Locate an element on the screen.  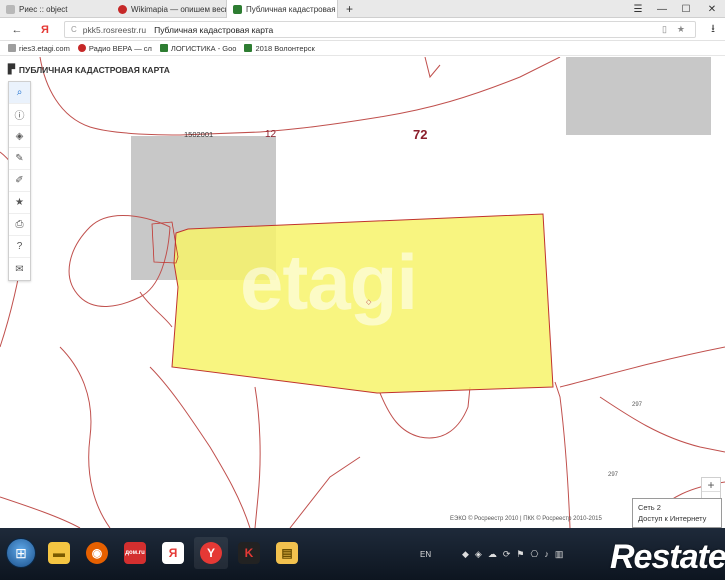
taskbar-explorer-app: ▤ is located at coordinates (287, 553).